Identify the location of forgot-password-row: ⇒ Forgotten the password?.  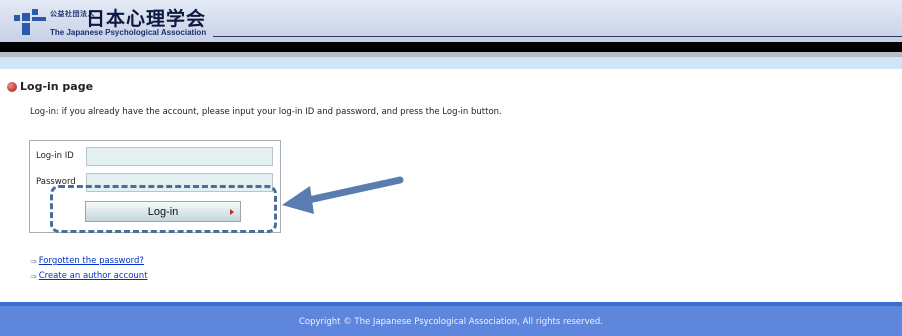
(87, 261).